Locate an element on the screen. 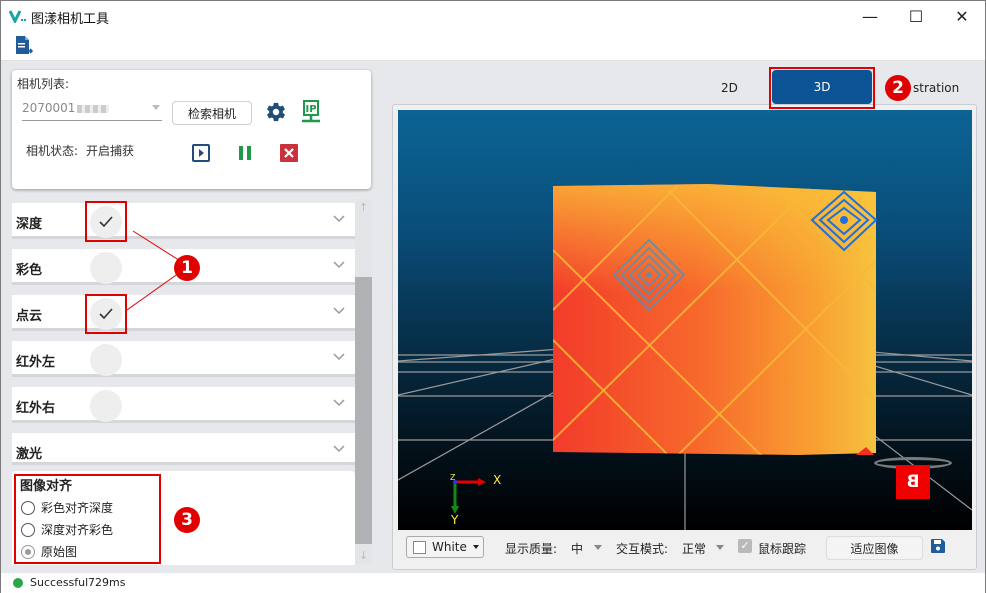 The image size is (986, 593). camera-serial: 2070001 is located at coordinates (49, 108).